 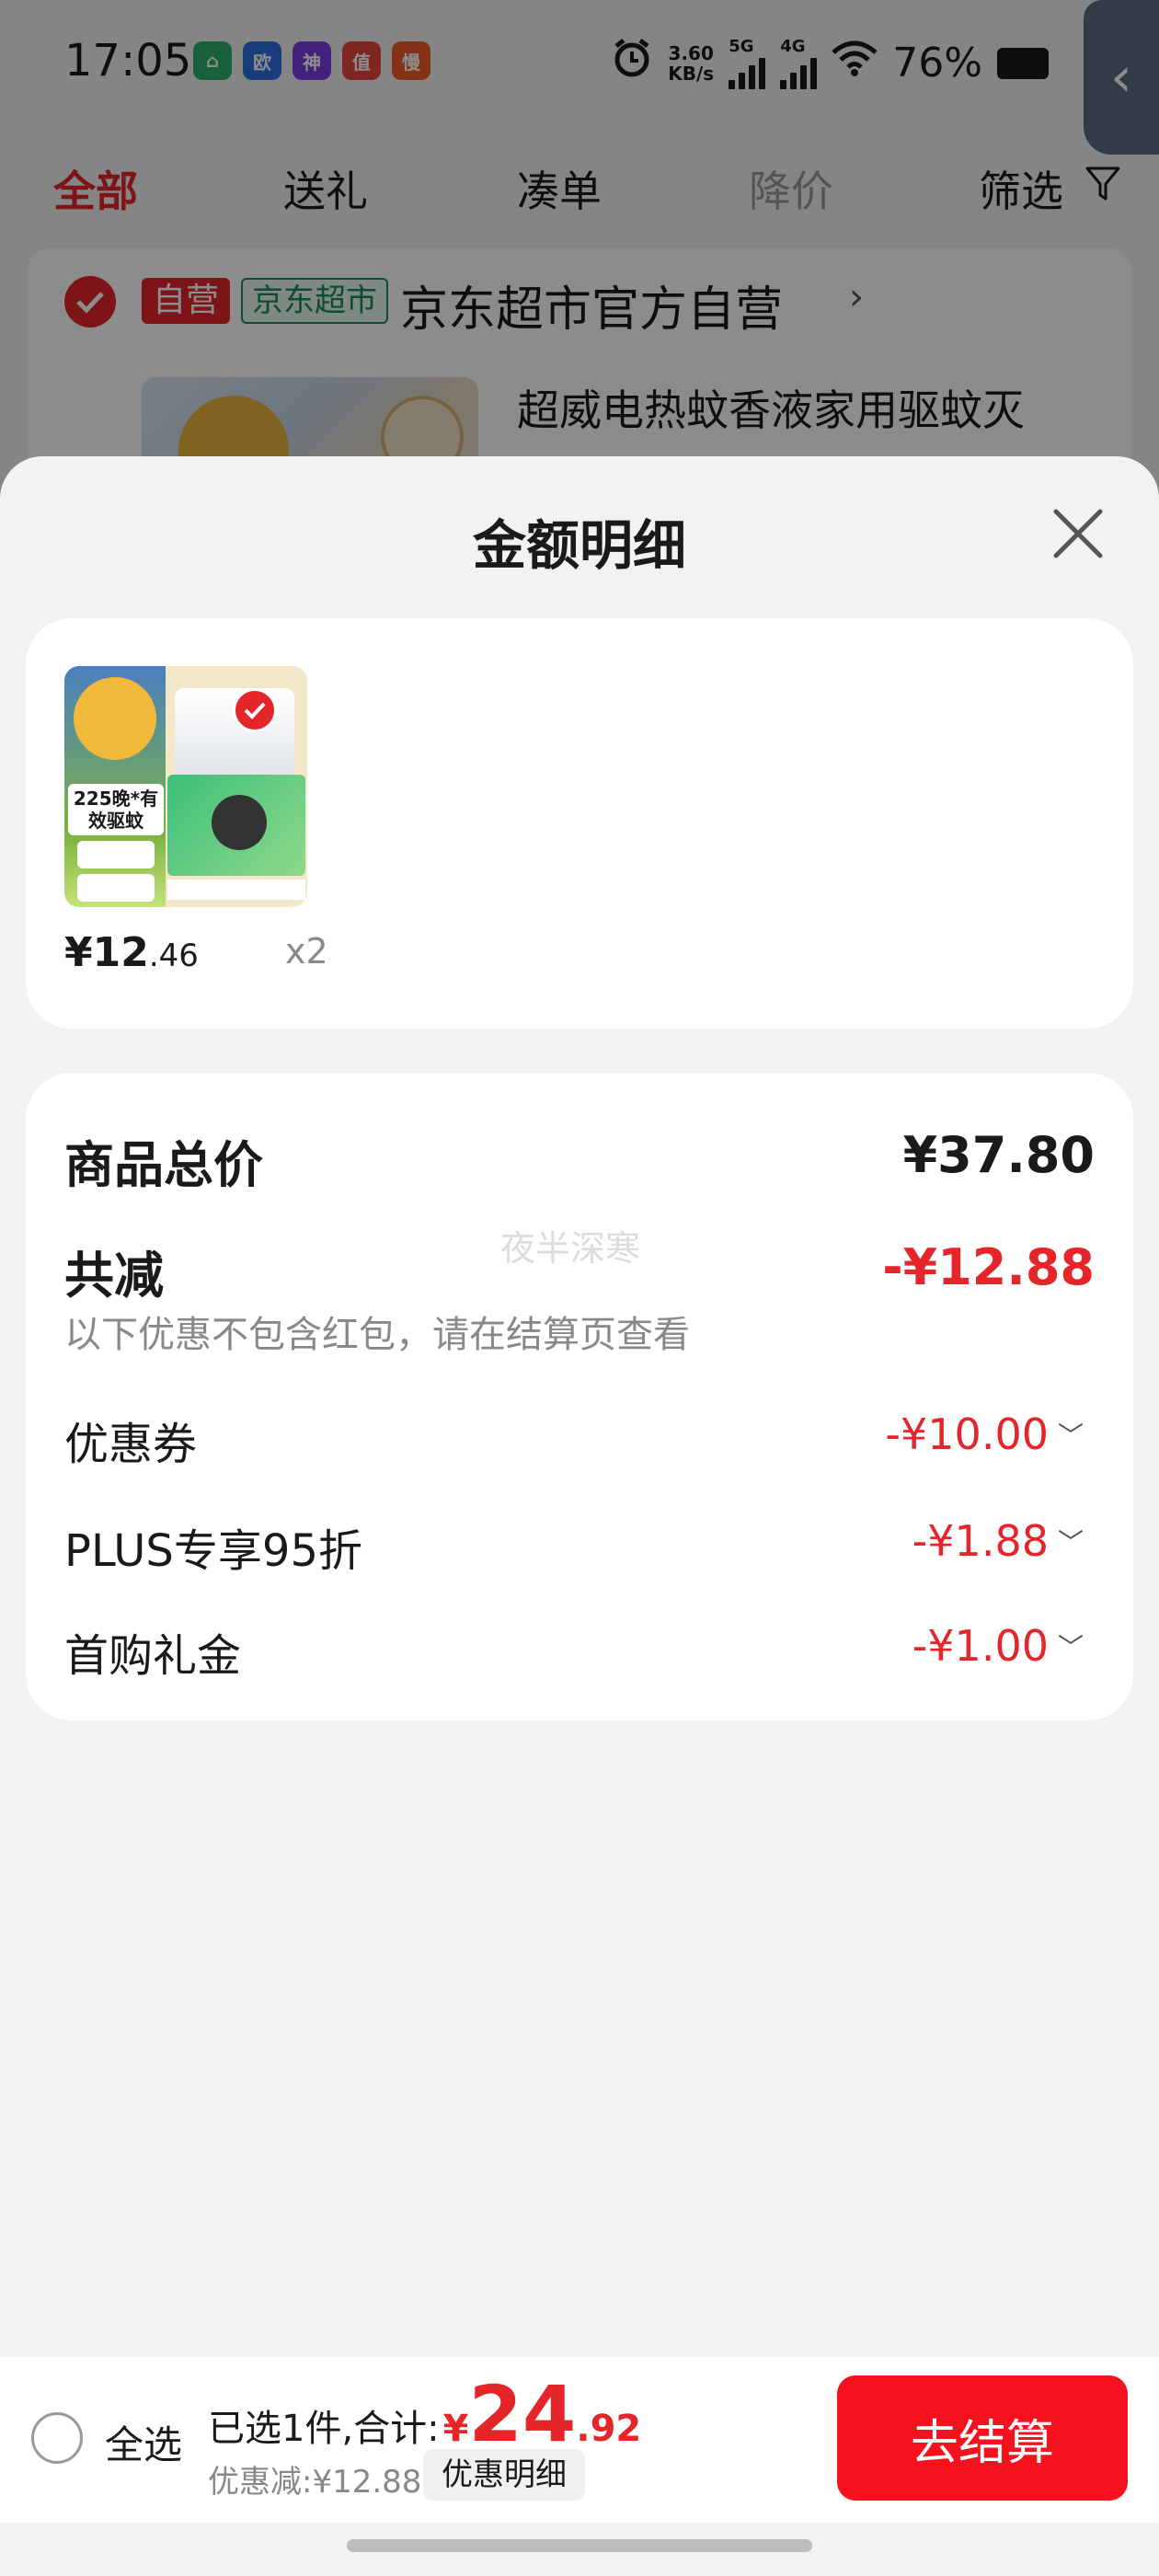 I want to click on total-reduce-label: 共减, so click(x=114, y=1276).